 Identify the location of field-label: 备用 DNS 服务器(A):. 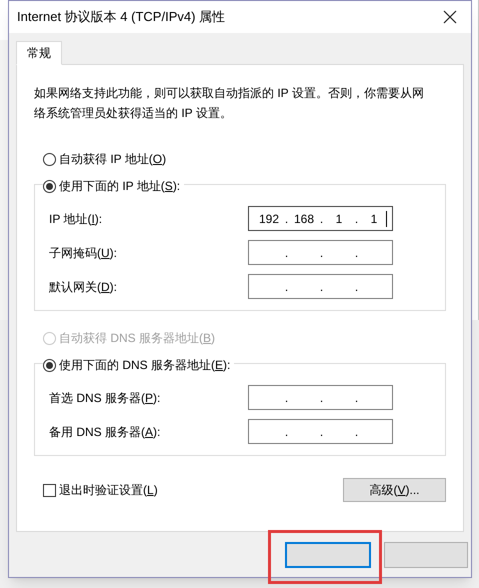
(104, 432).